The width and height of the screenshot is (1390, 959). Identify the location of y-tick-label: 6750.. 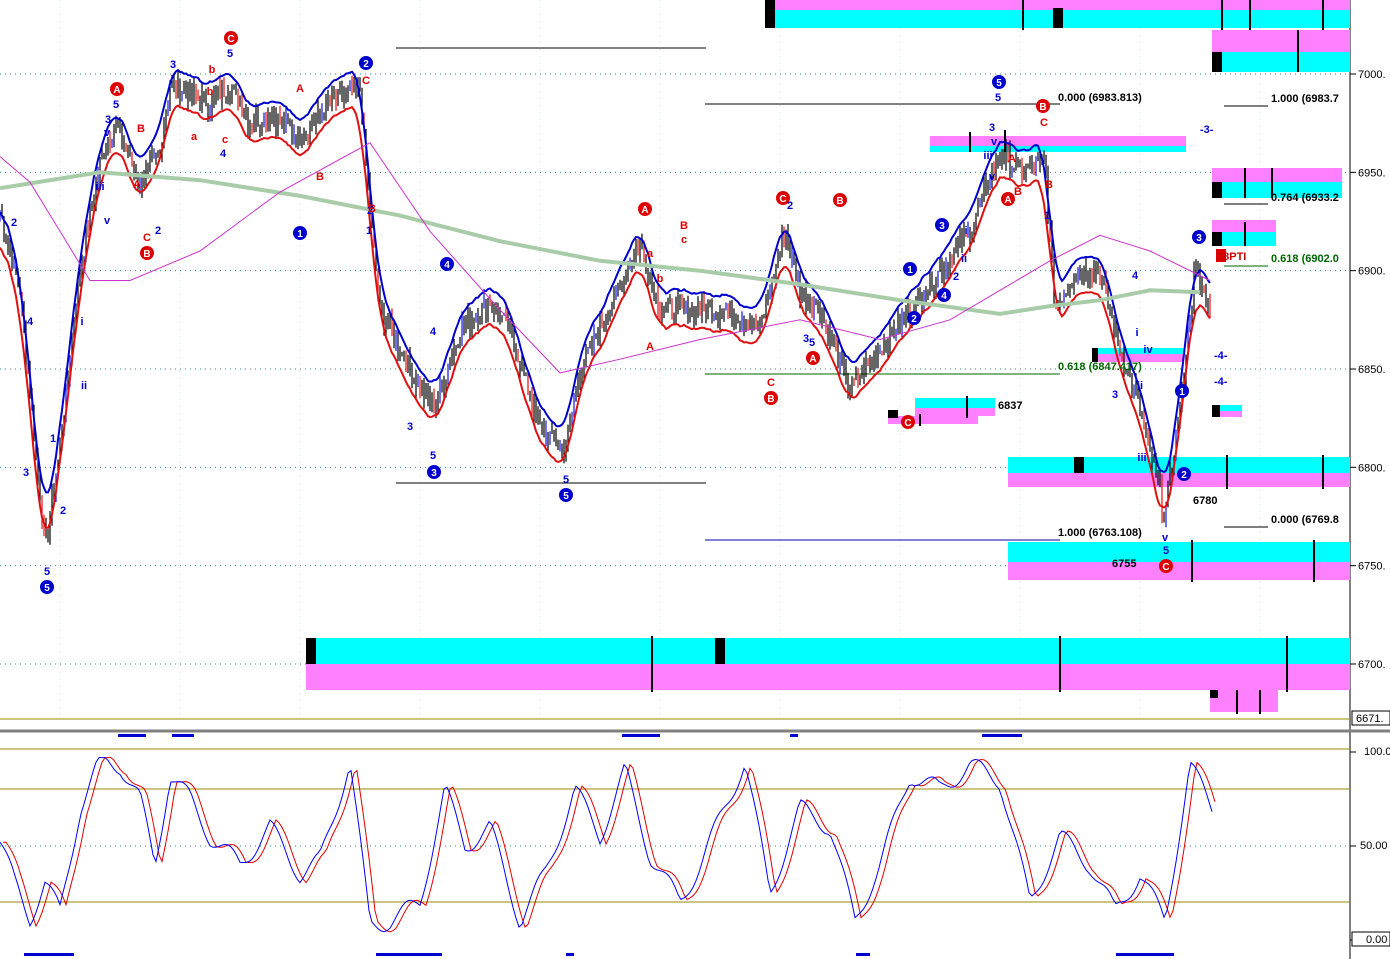
(1372, 567).